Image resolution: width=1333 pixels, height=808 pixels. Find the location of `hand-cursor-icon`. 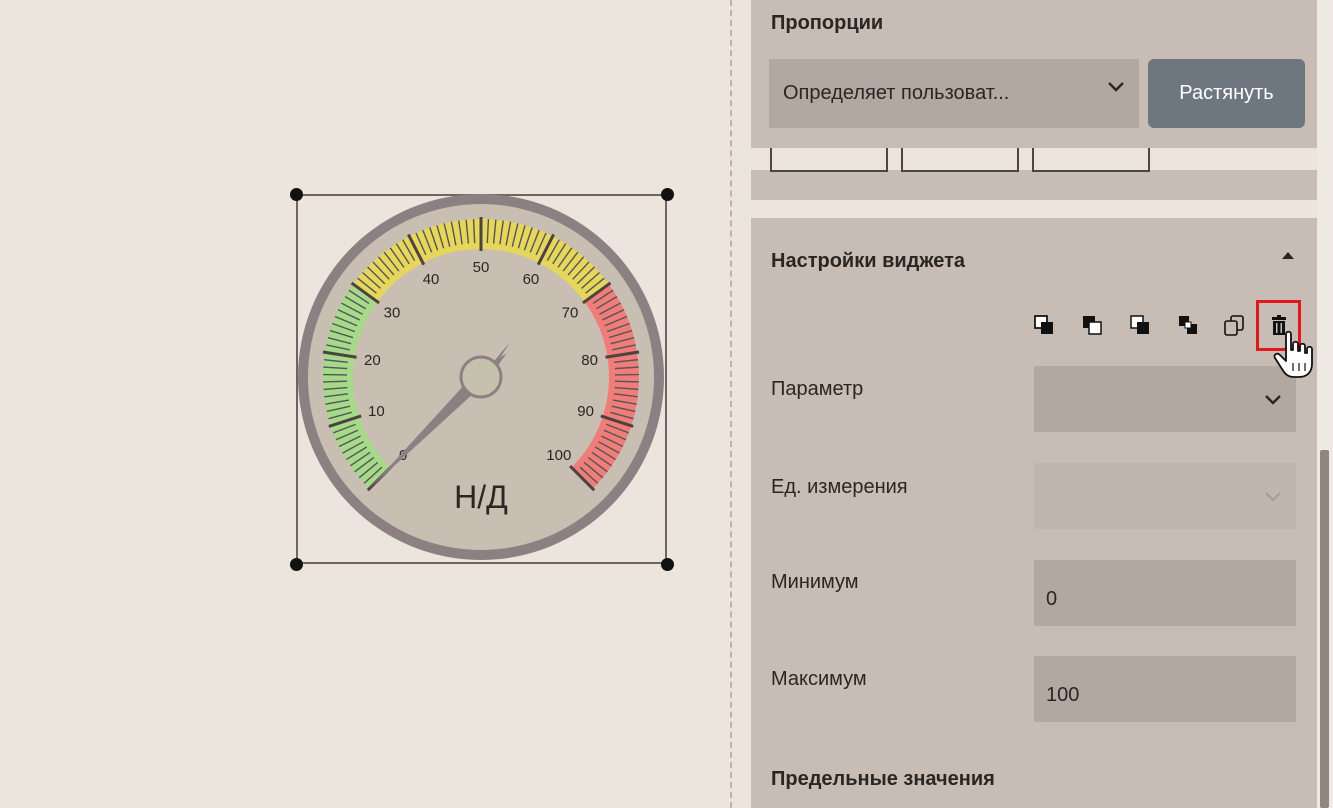

hand-cursor-icon is located at coordinates (1293, 354).